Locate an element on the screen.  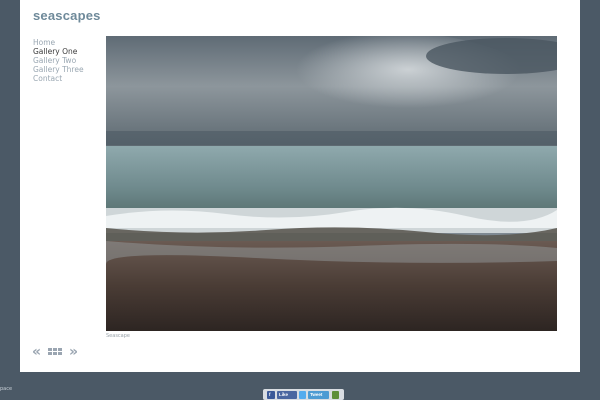
email-share-icon is located at coordinates (335, 395).